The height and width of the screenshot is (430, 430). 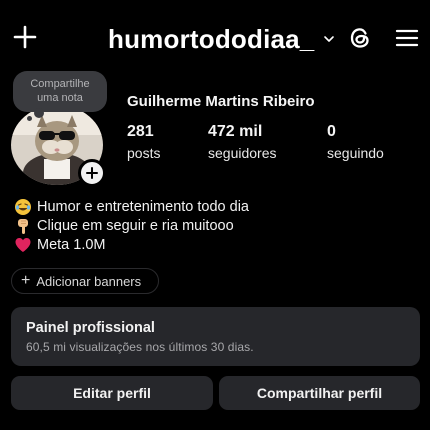 What do you see at coordinates (329, 39) in the screenshot?
I see `chevron-down-icon` at bounding box center [329, 39].